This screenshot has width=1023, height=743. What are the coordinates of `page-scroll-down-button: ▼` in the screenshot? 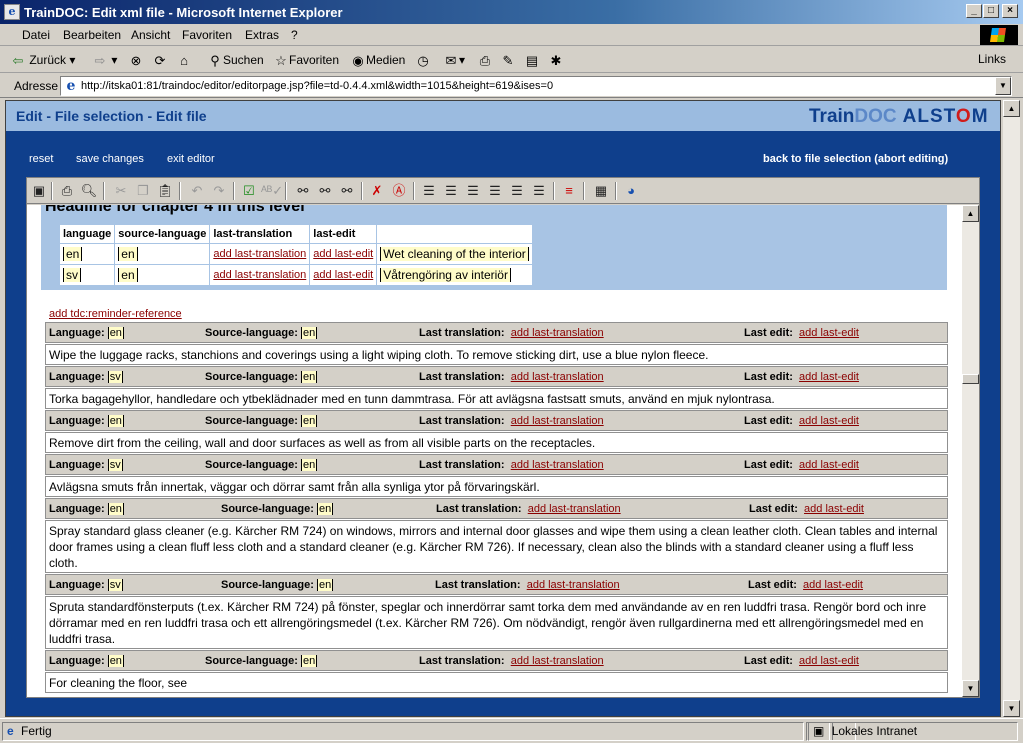 It's located at (1011, 708).